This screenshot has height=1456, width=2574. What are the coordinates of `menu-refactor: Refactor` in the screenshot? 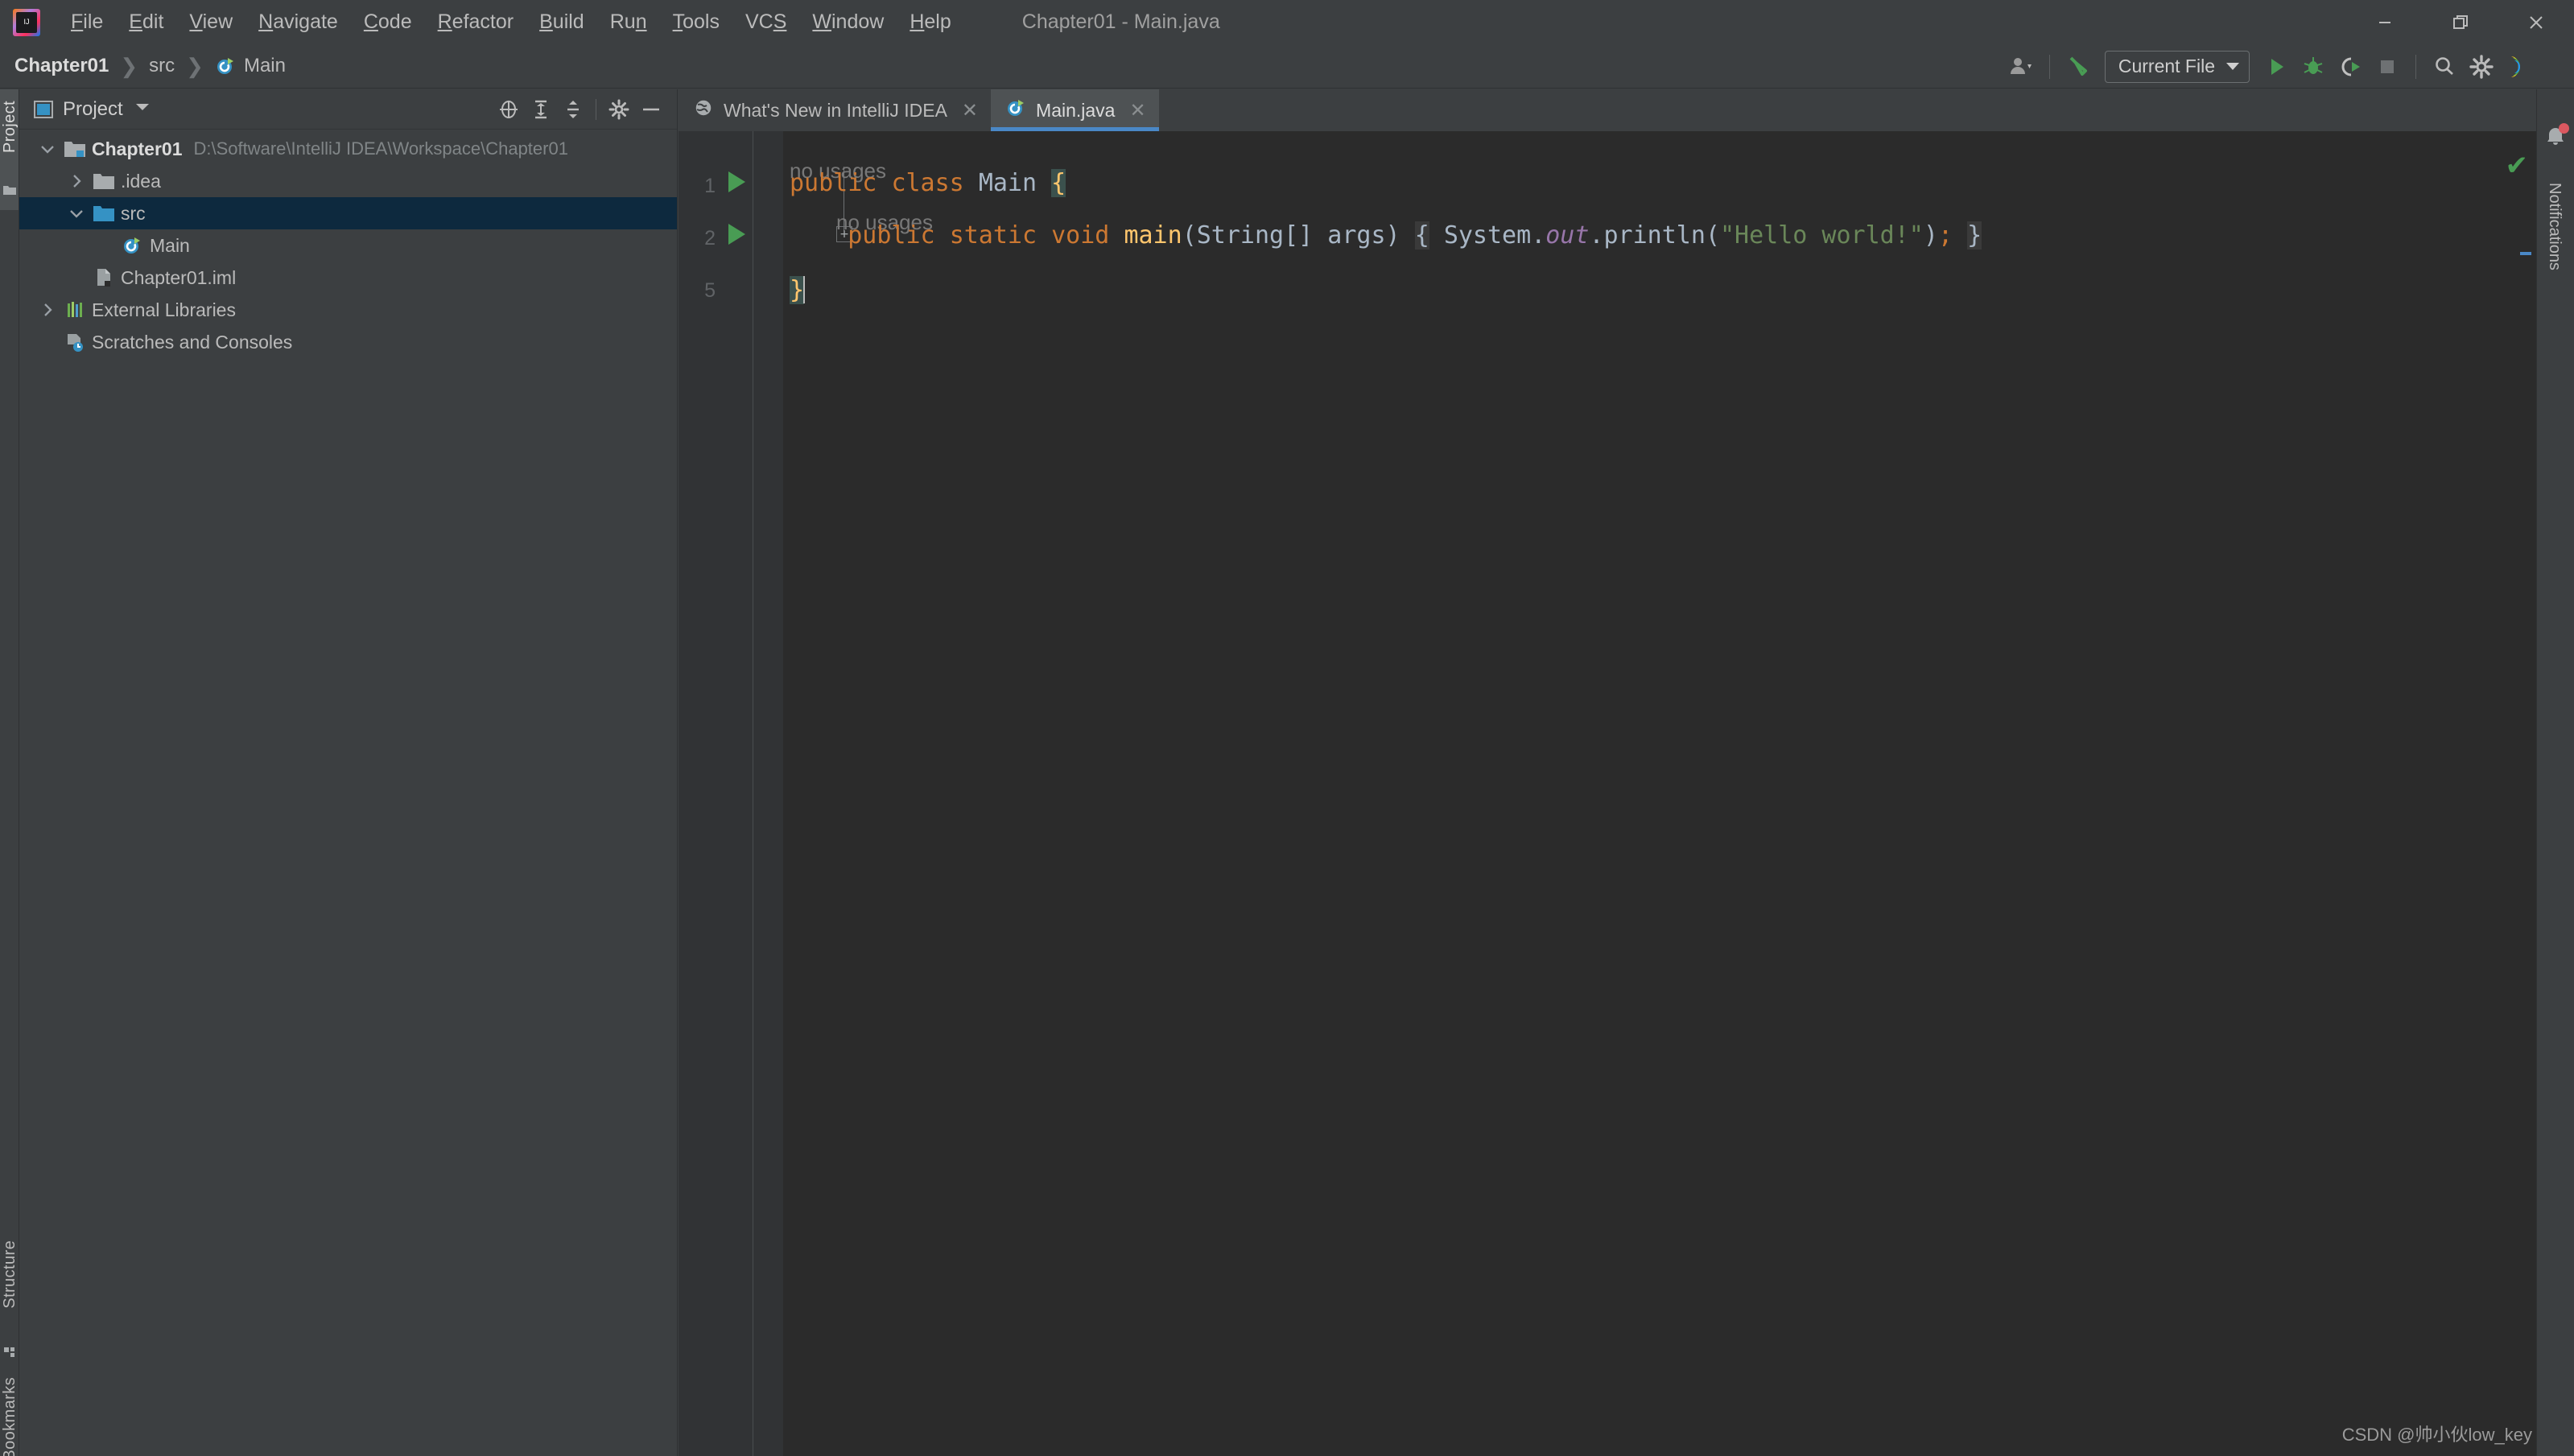 It's located at (476, 22).